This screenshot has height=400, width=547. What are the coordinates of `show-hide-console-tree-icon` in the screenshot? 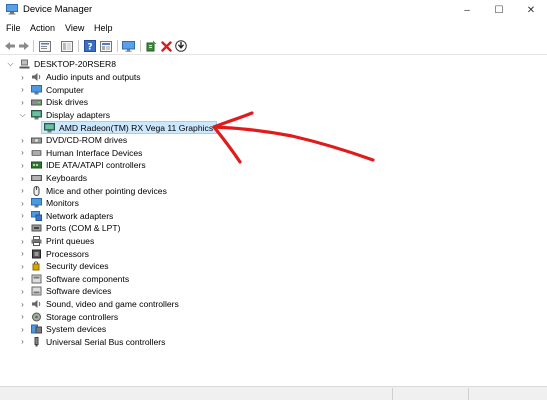 It's located at (67, 46).